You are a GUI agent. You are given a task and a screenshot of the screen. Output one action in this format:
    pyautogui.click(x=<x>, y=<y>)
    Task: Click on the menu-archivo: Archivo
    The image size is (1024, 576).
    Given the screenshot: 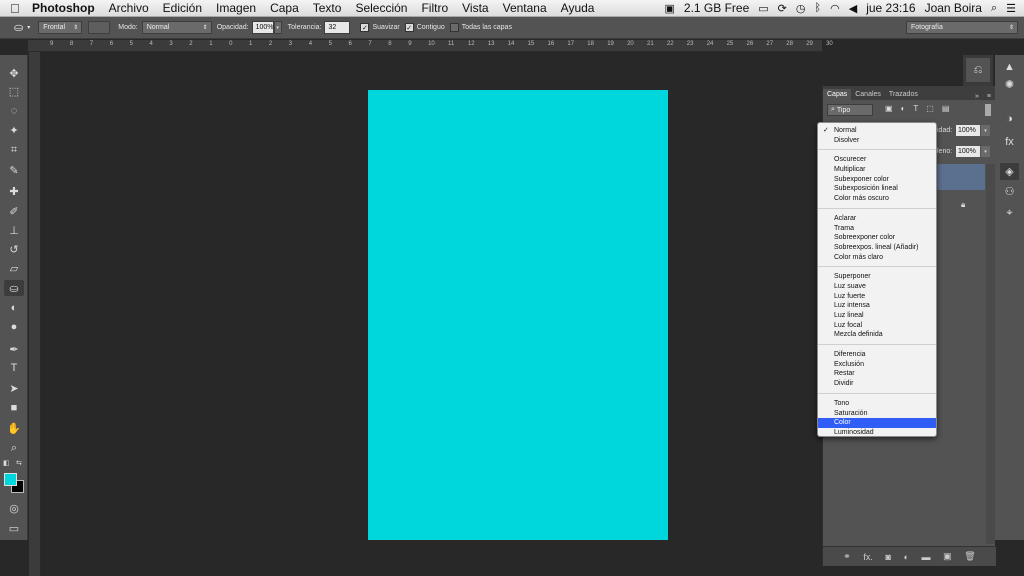 What is the action you would take?
    pyautogui.click(x=129, y=8)
    